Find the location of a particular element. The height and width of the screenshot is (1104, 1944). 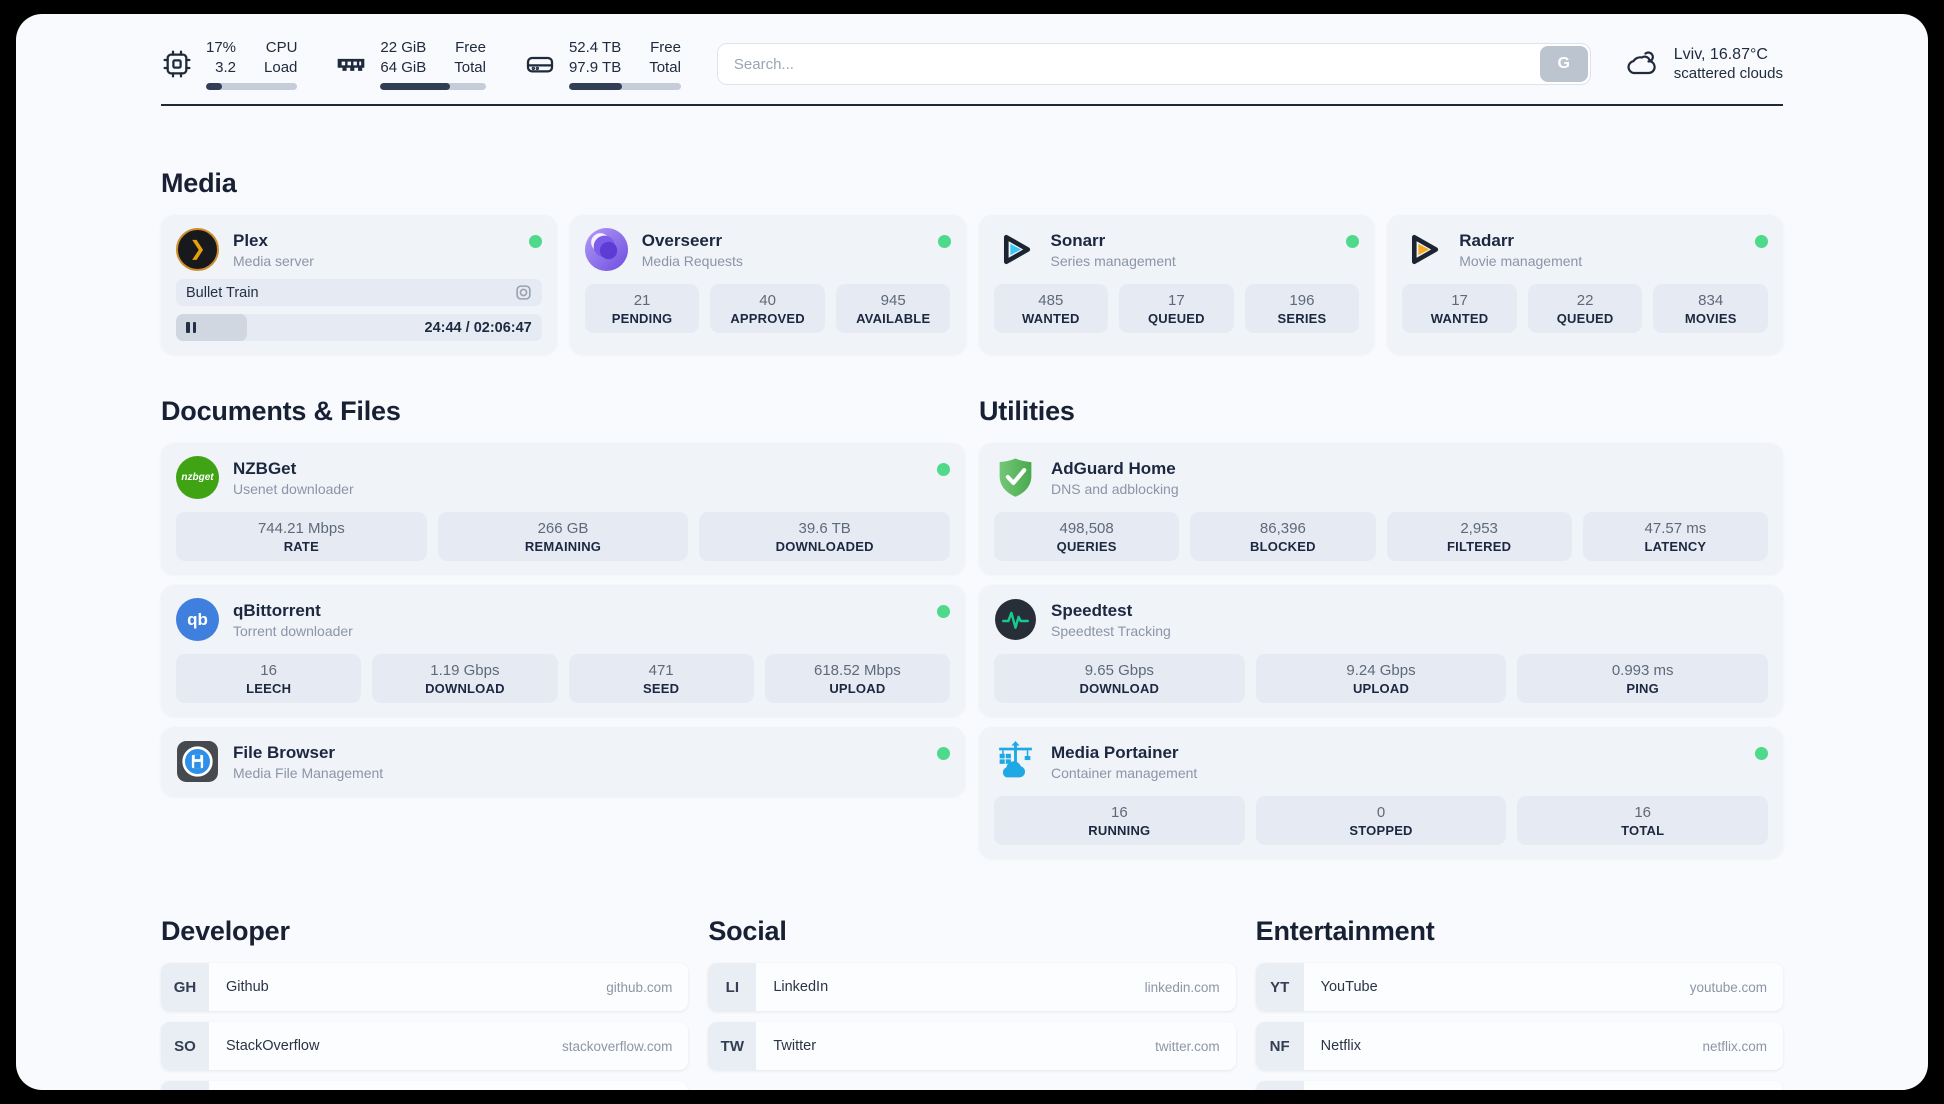

playback-progress-row: 24:44 / 02:06:47 is located at coordinates (359, 327).